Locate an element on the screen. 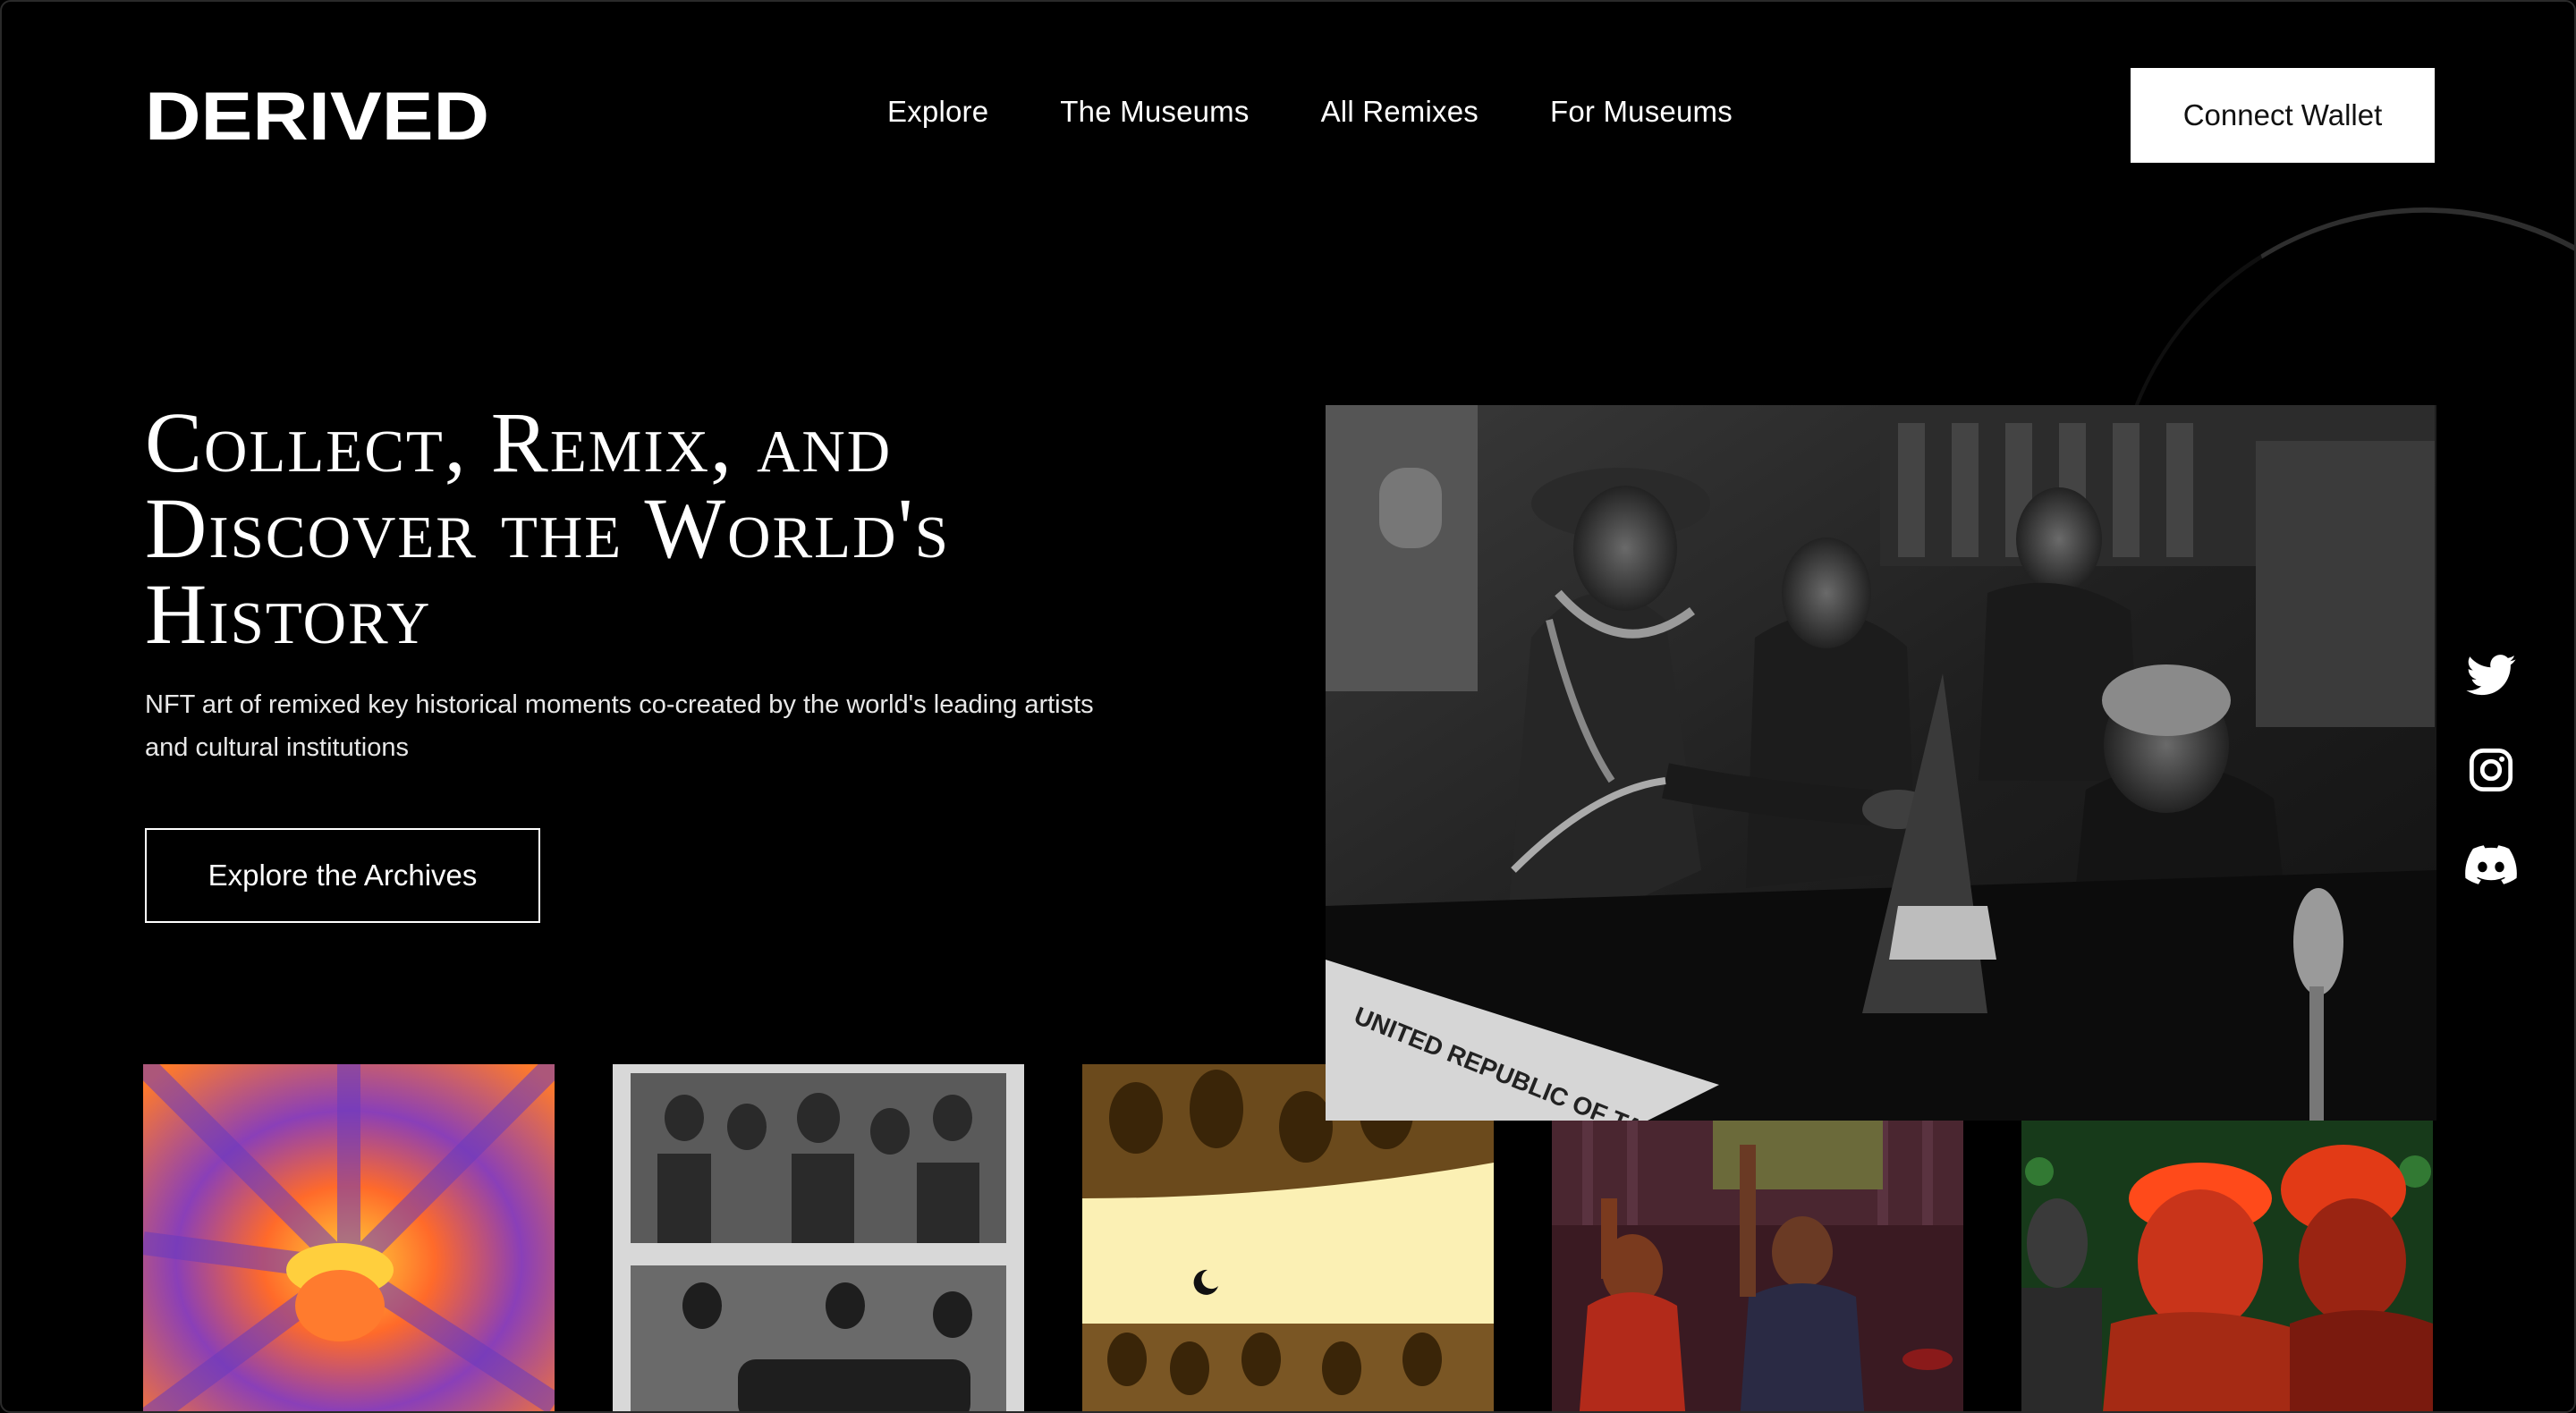 Image resolution: width=2576 pixels, height=1413 pixels. instagram-icon is located at coordinates (2491, 770).